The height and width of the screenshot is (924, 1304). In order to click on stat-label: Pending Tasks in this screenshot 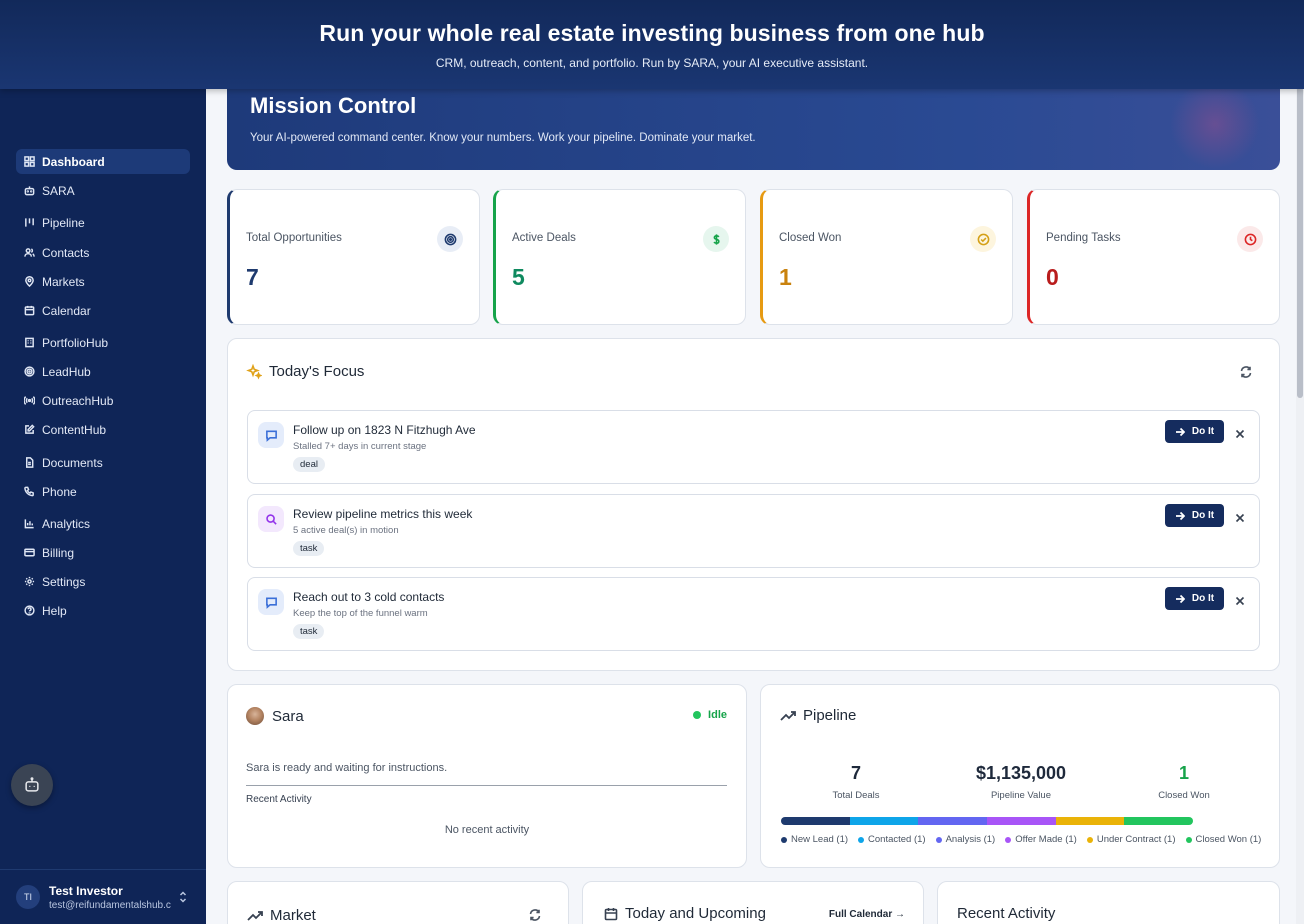, I will do `click(1083, 238)`.